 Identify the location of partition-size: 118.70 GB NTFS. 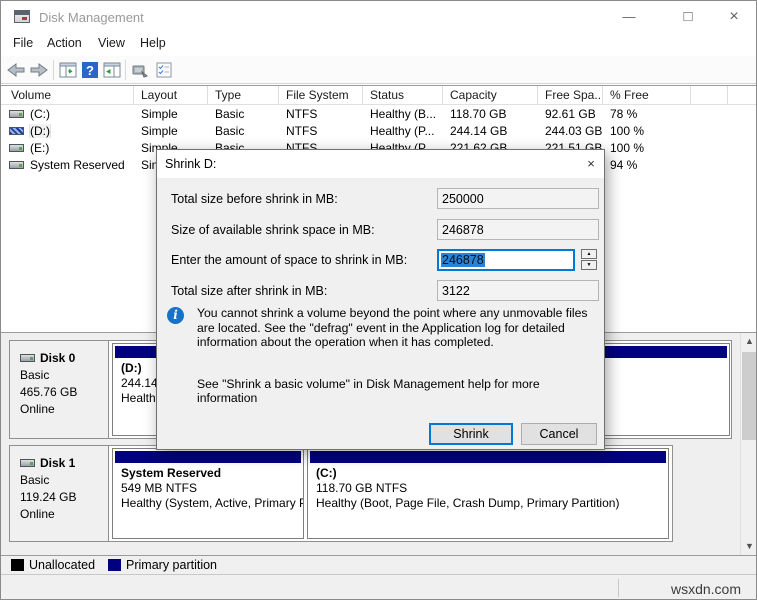
(362, 488).